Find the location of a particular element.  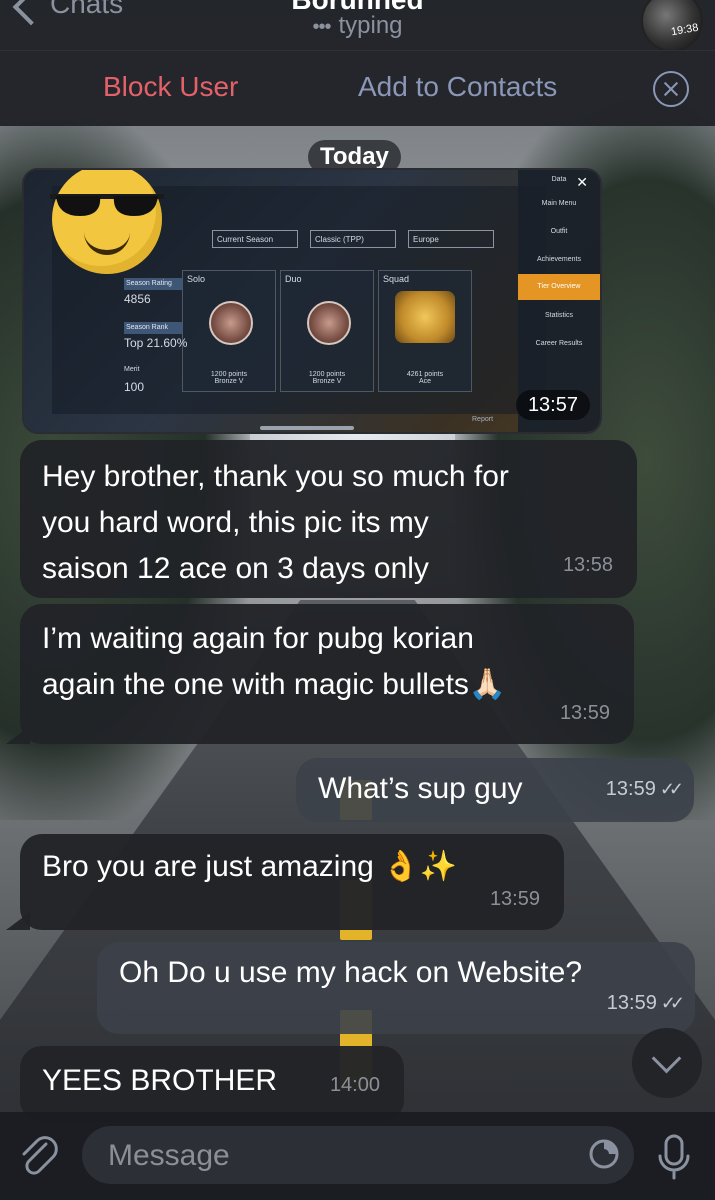

sticker-icon is located at coordinates (604, 1154).